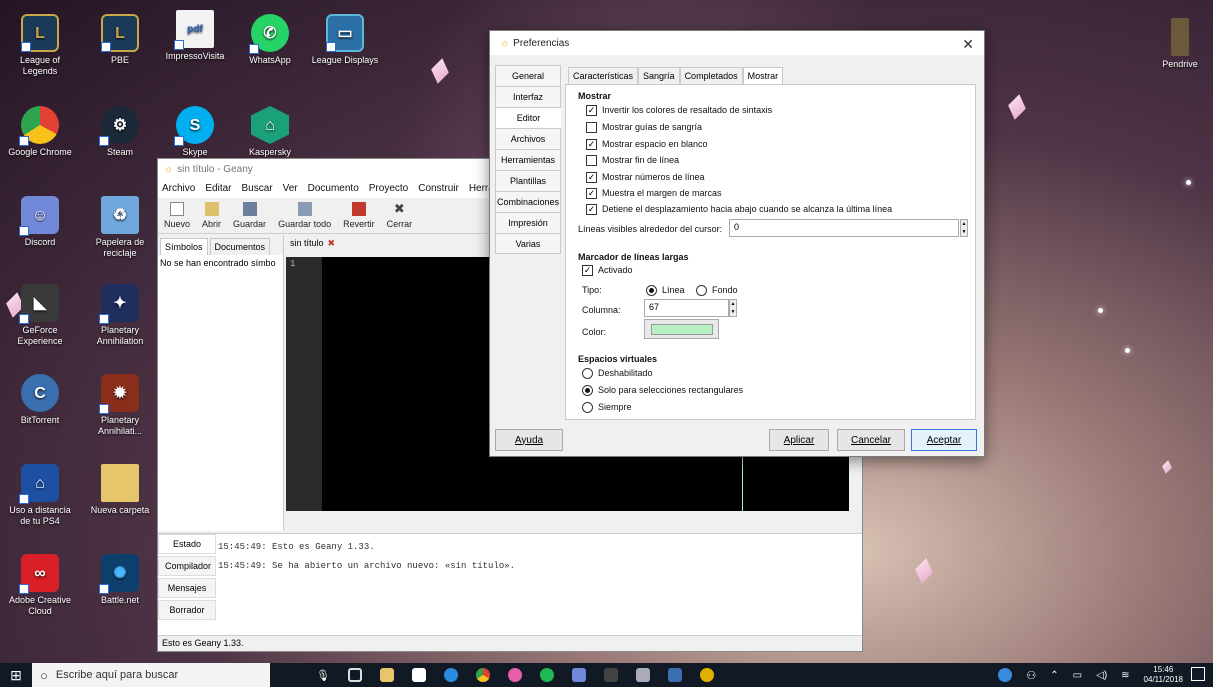 This screenshot has width=1213, height=687. What do you see at coordinates (529, 440) in the screenshot?
I see `help-button: Ayuda` at bounding box center [529, 440].